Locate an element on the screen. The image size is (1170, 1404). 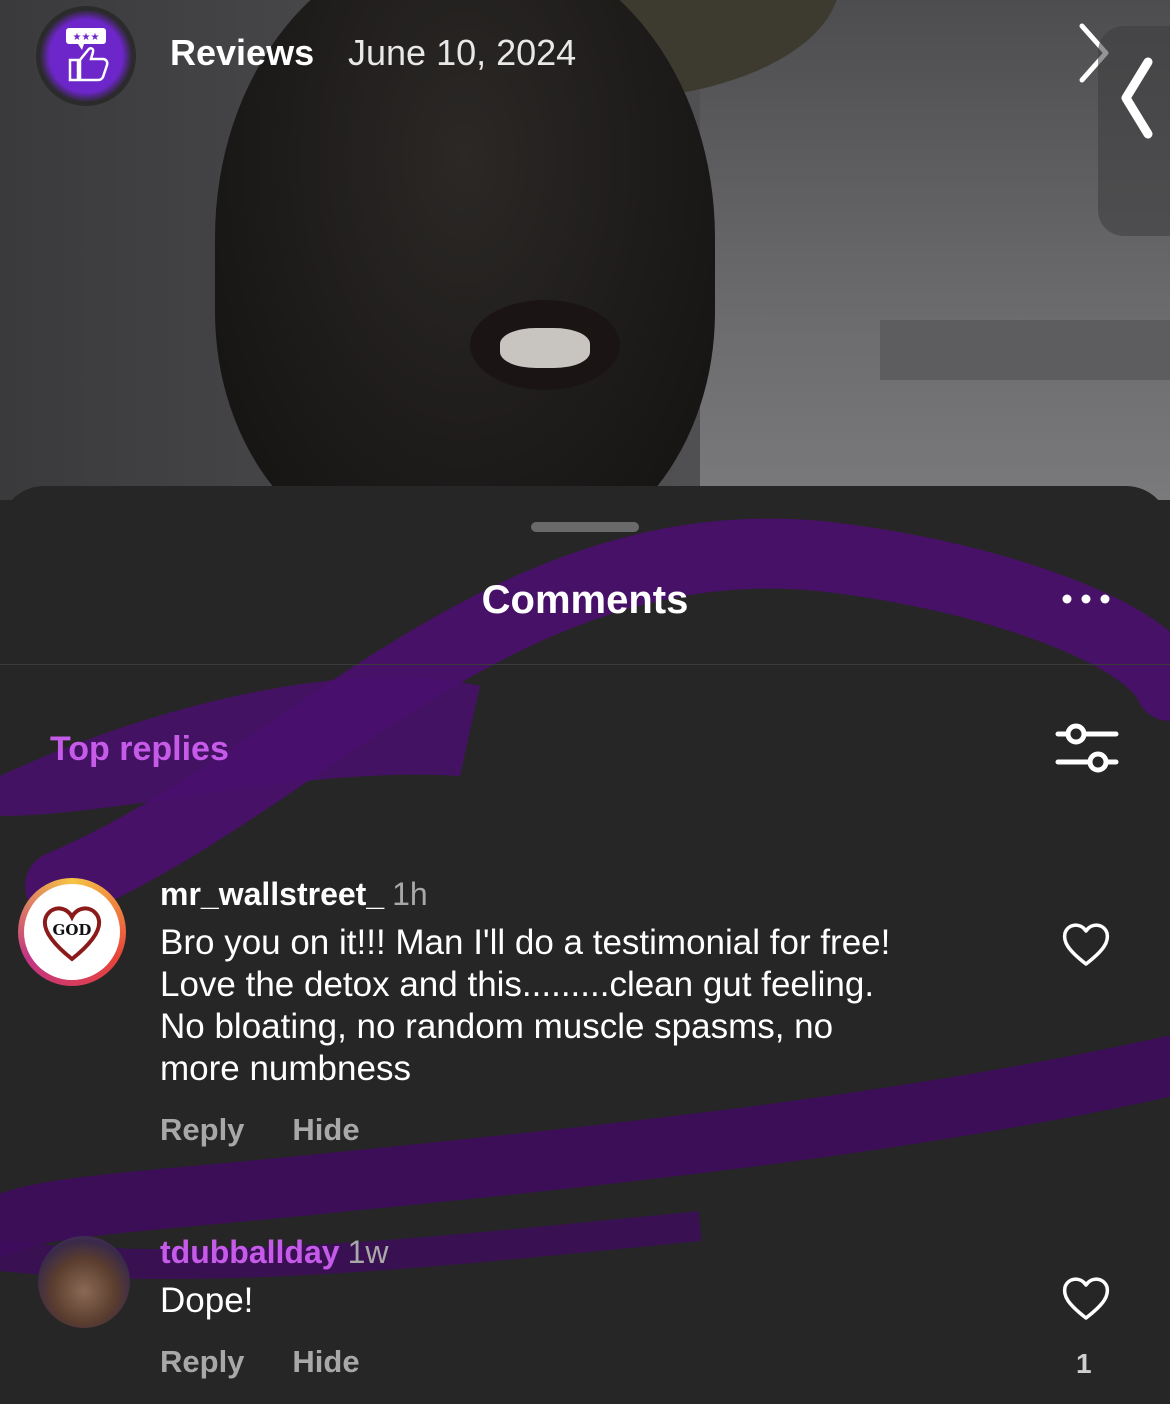
profile-avatar: ★★★ is located at coordinates (86, 56).